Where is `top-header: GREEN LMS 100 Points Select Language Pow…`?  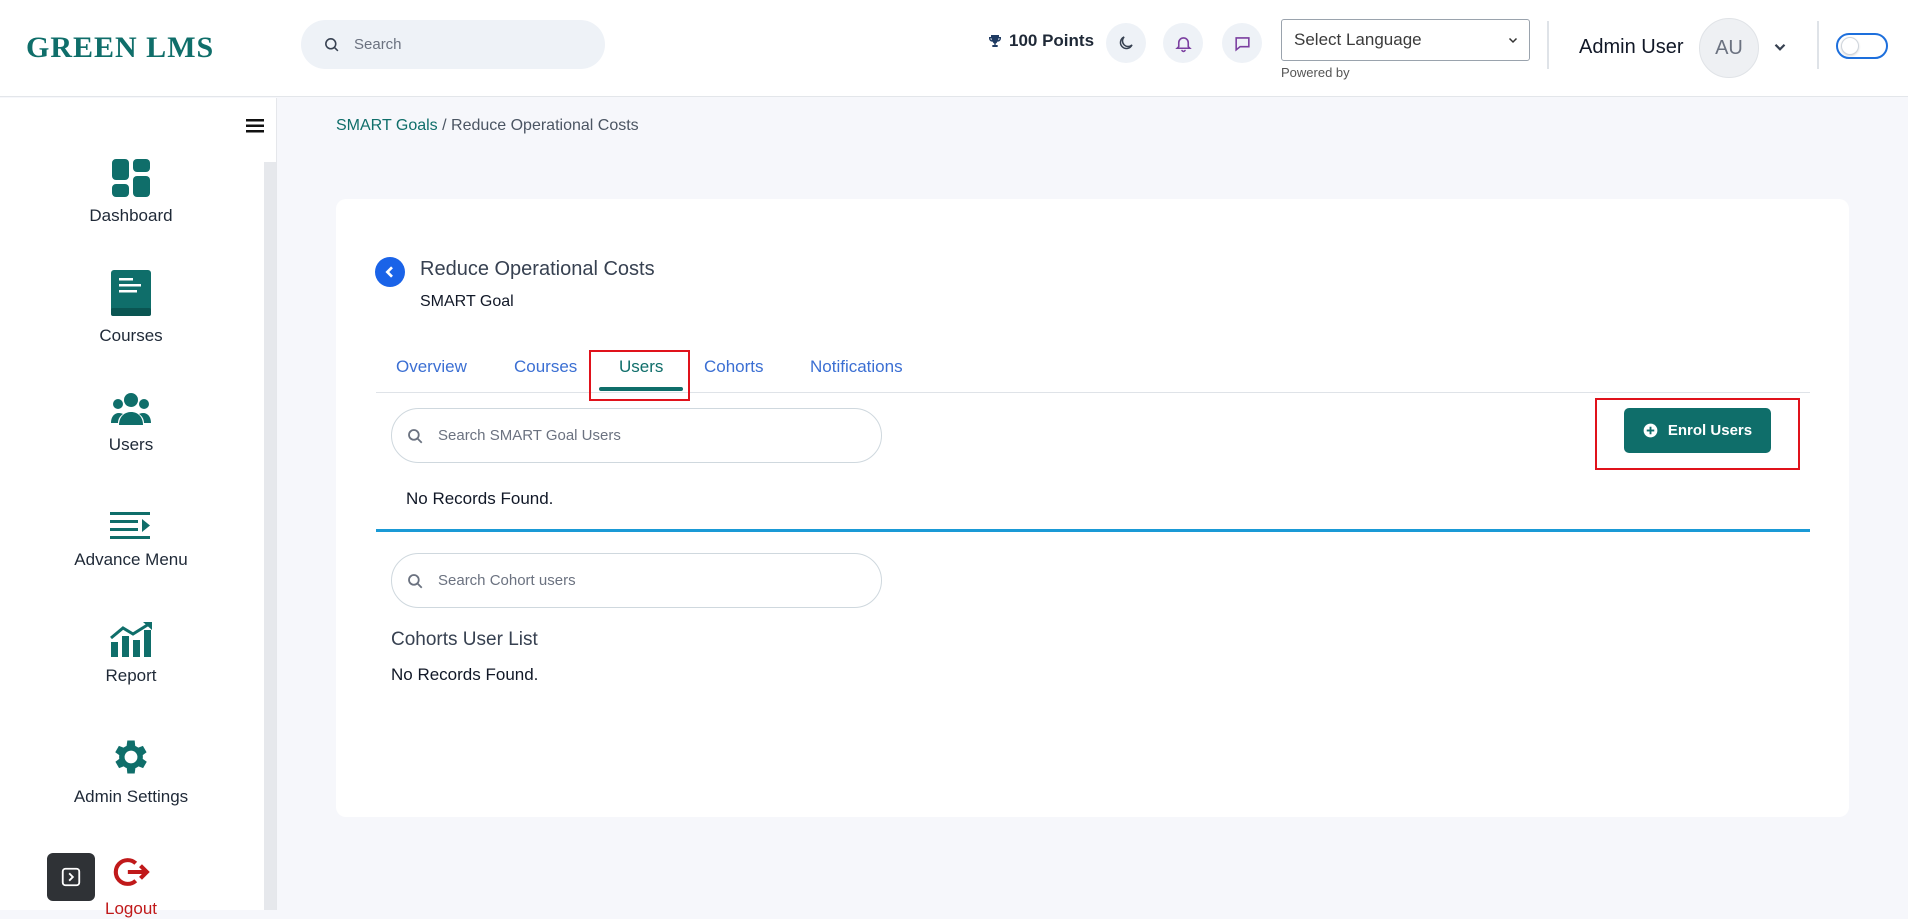
top-header: GREEN LMS 100 Points Select Language Pow… is located at coordinates (954, 48).